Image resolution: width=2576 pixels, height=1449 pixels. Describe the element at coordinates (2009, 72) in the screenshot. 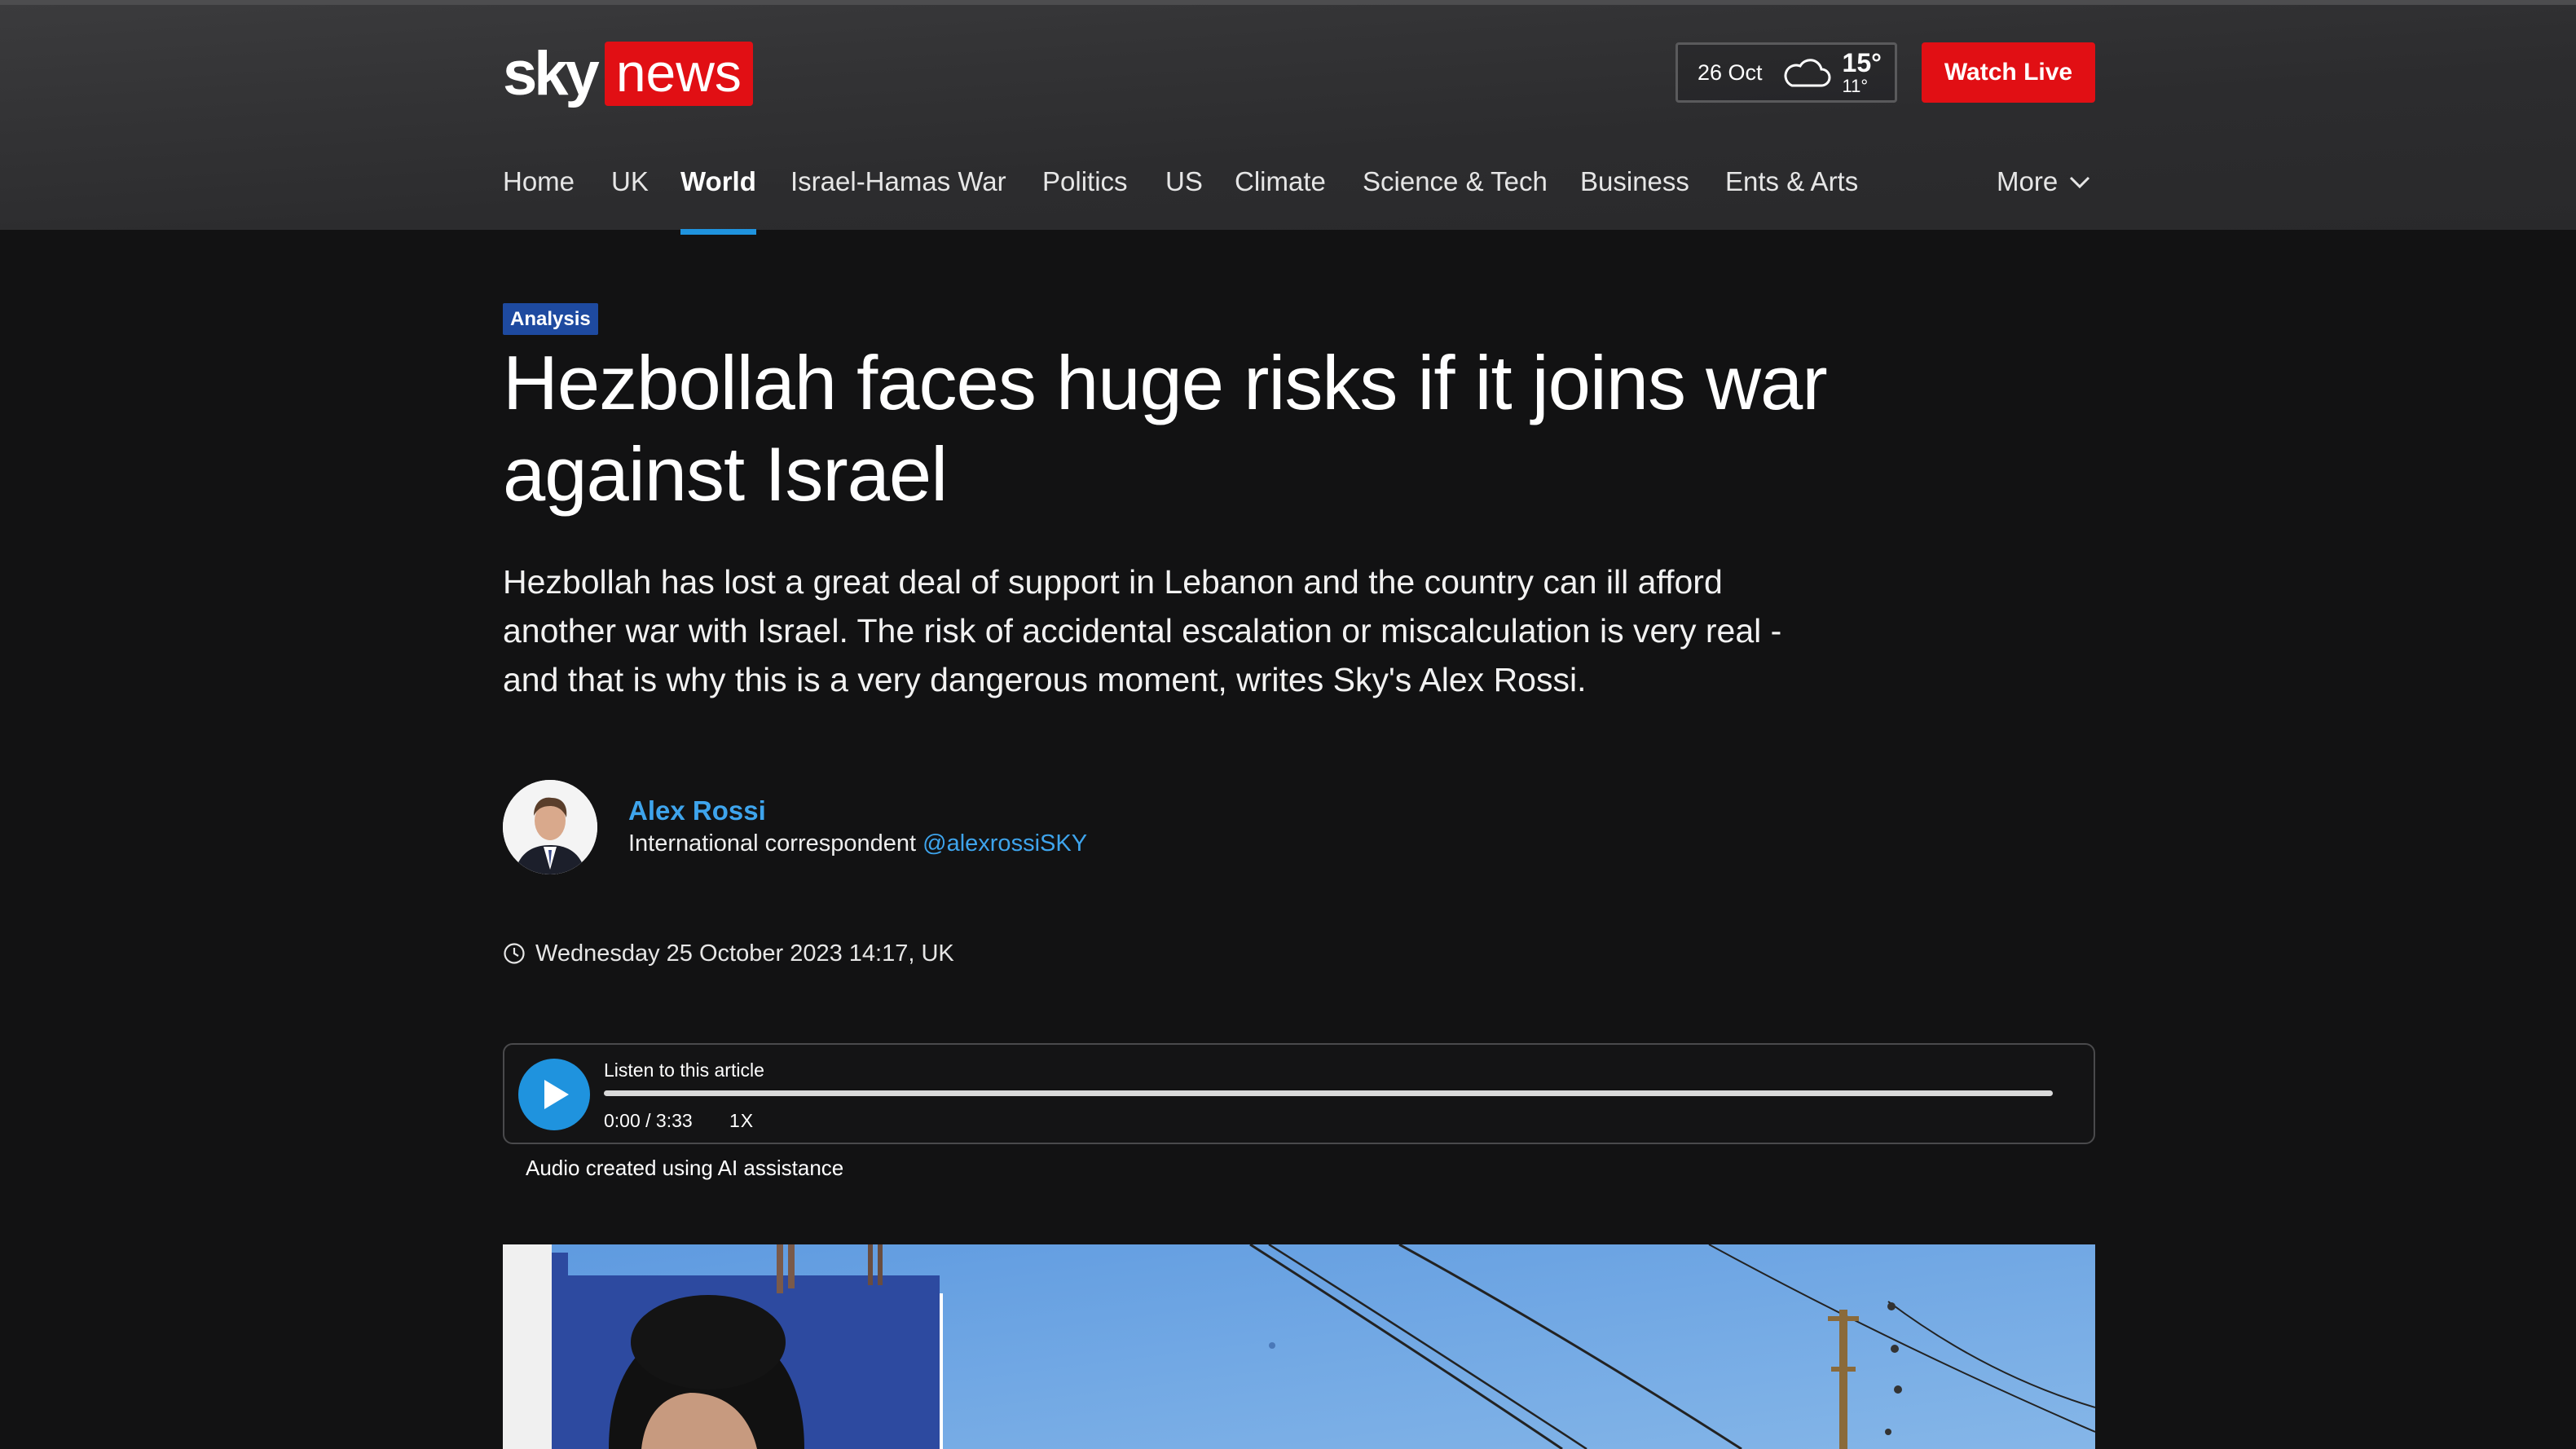

I see `watch-live-button: Watch Live` at that location.